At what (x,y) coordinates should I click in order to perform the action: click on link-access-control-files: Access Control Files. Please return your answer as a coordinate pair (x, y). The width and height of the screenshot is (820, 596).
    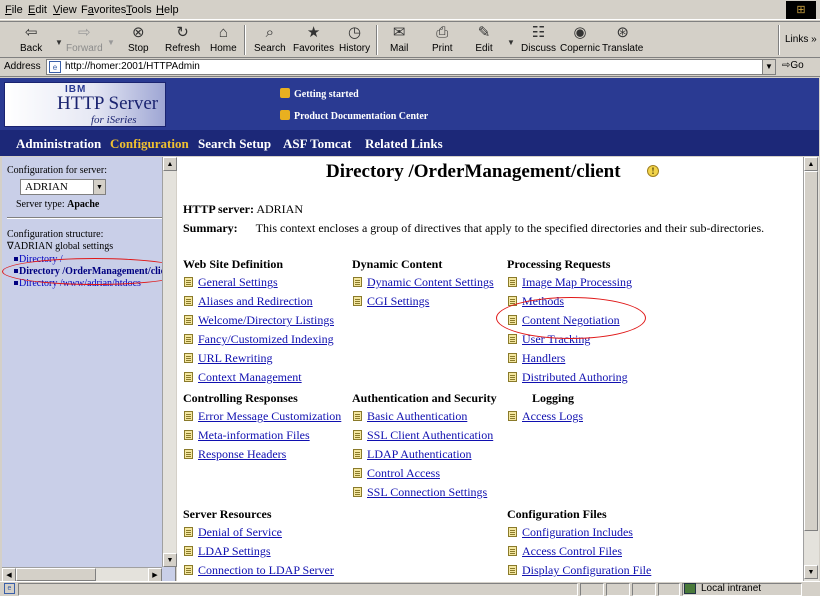
    Looking at the image, I should click on (565, 551).